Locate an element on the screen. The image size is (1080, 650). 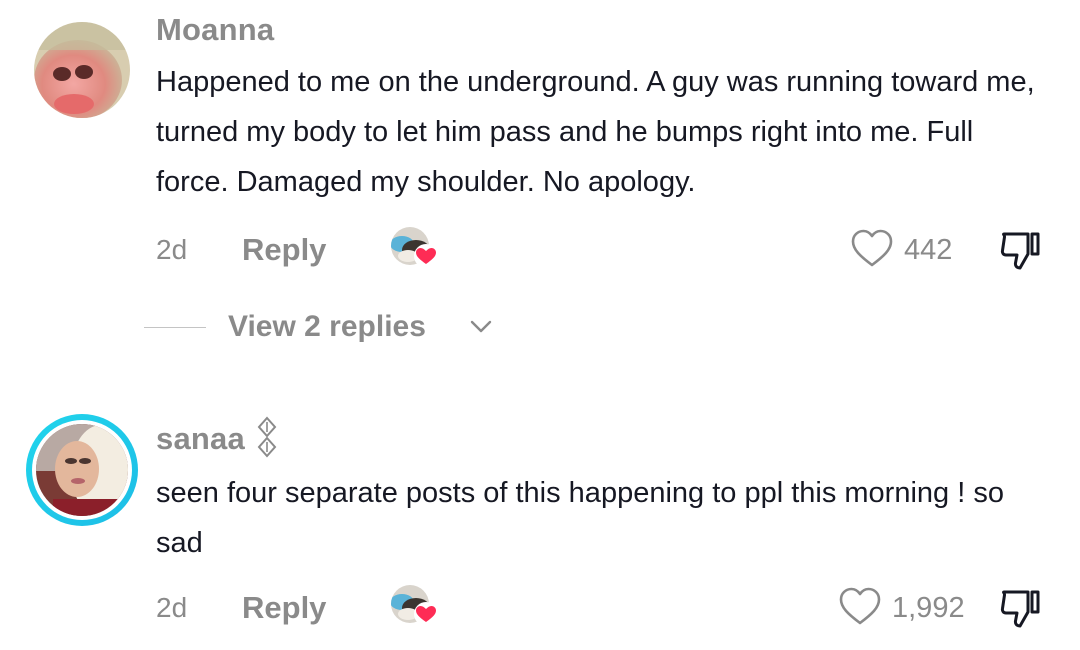
chevron-down-icon is located at coordinates (481, 329).